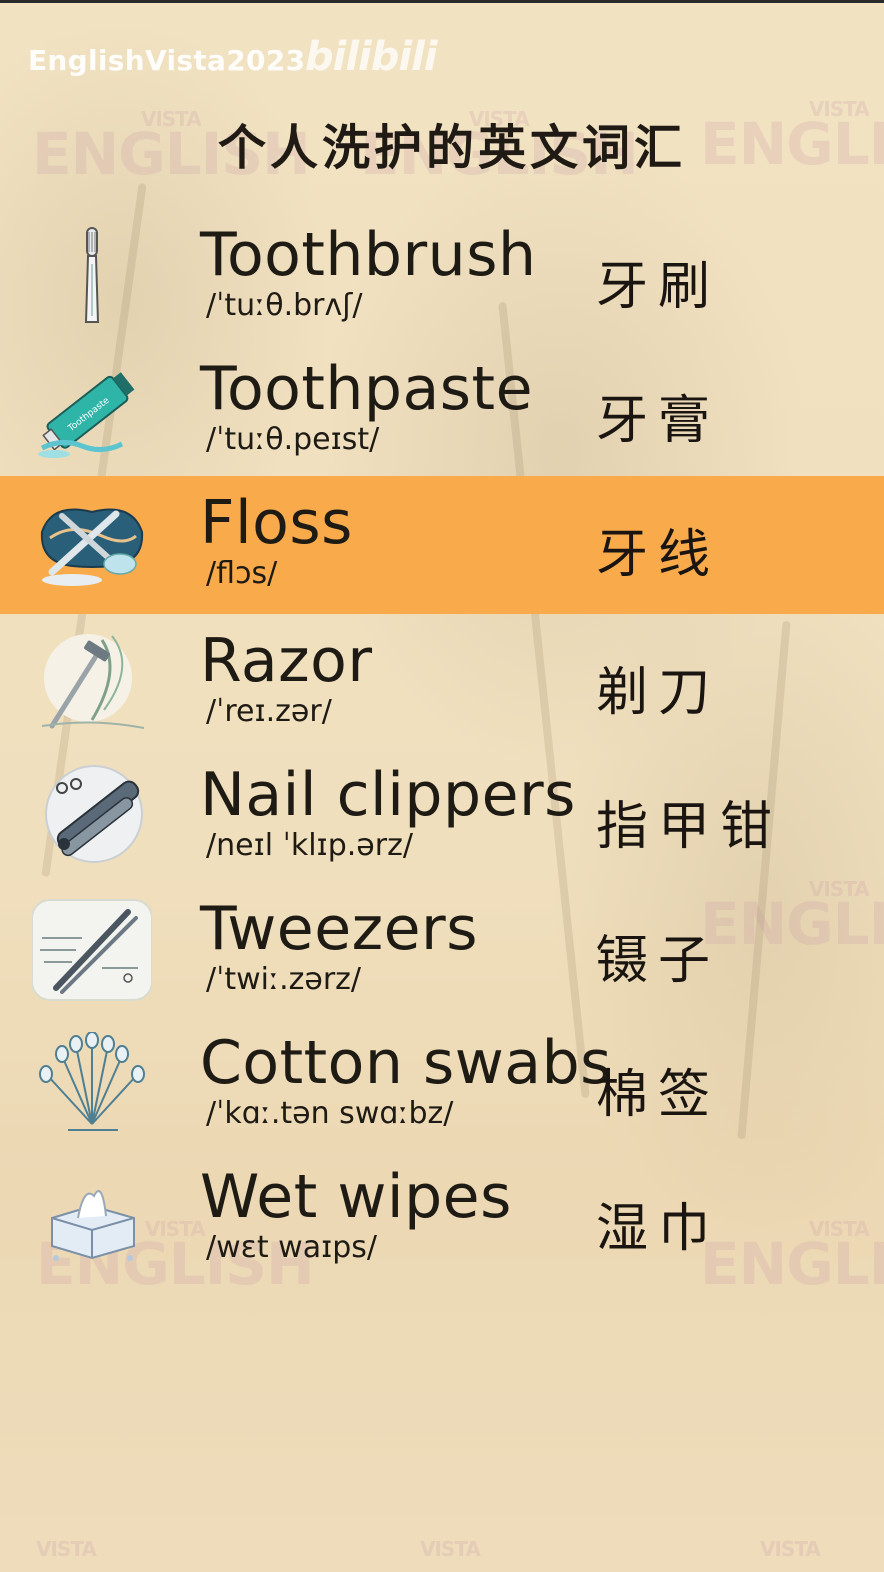  I want to click on word-english: Wet wipes, so click(356, 1197).